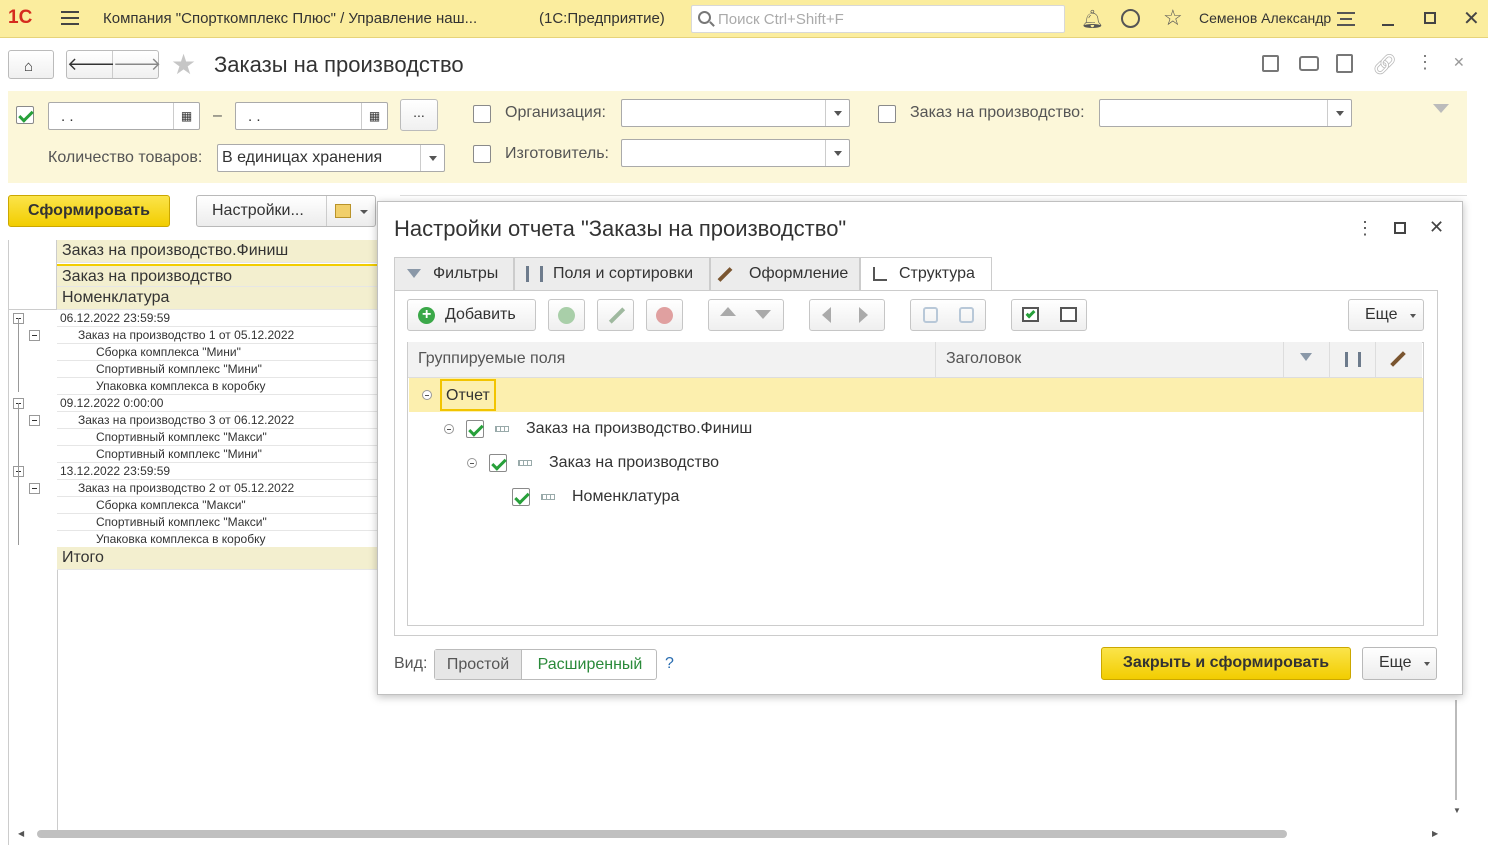  I want to click on view-simple-button: Простой, so click(478, 664).